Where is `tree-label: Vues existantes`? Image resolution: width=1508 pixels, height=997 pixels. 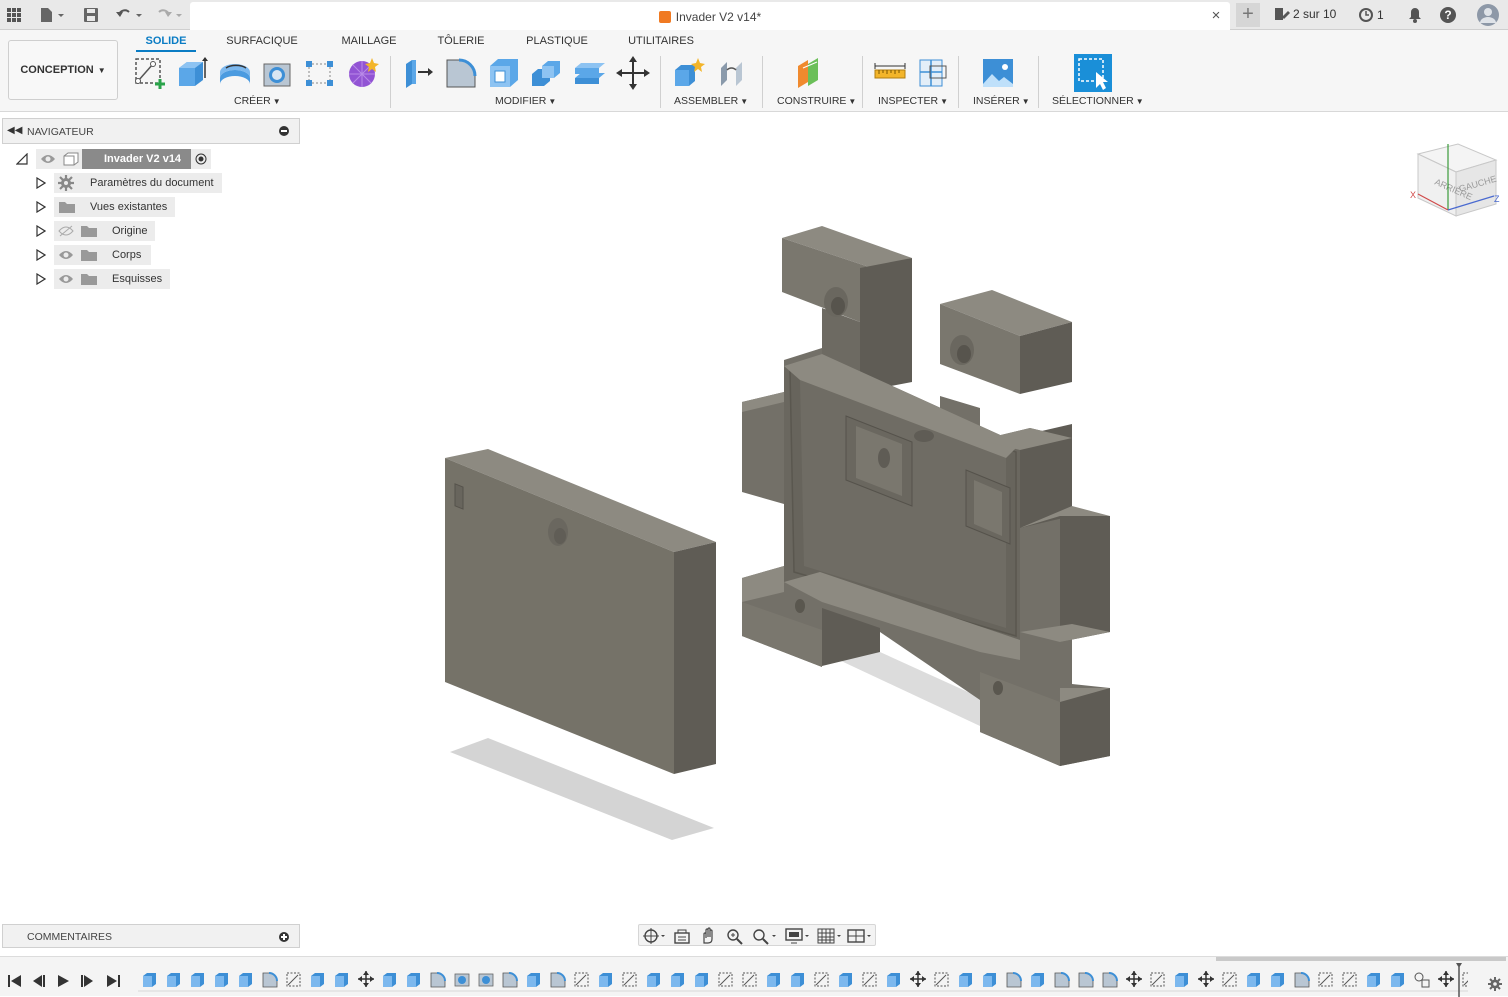 tree-label: Vues existantes is located at coordinates (127, 207).